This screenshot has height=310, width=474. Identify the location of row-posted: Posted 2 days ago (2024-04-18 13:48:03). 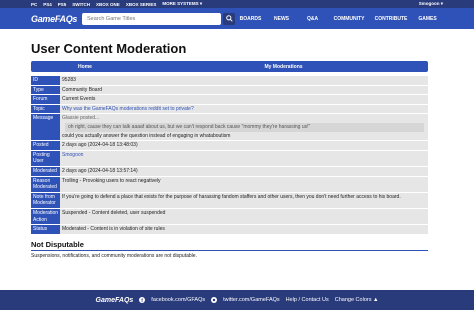
(229, 145).